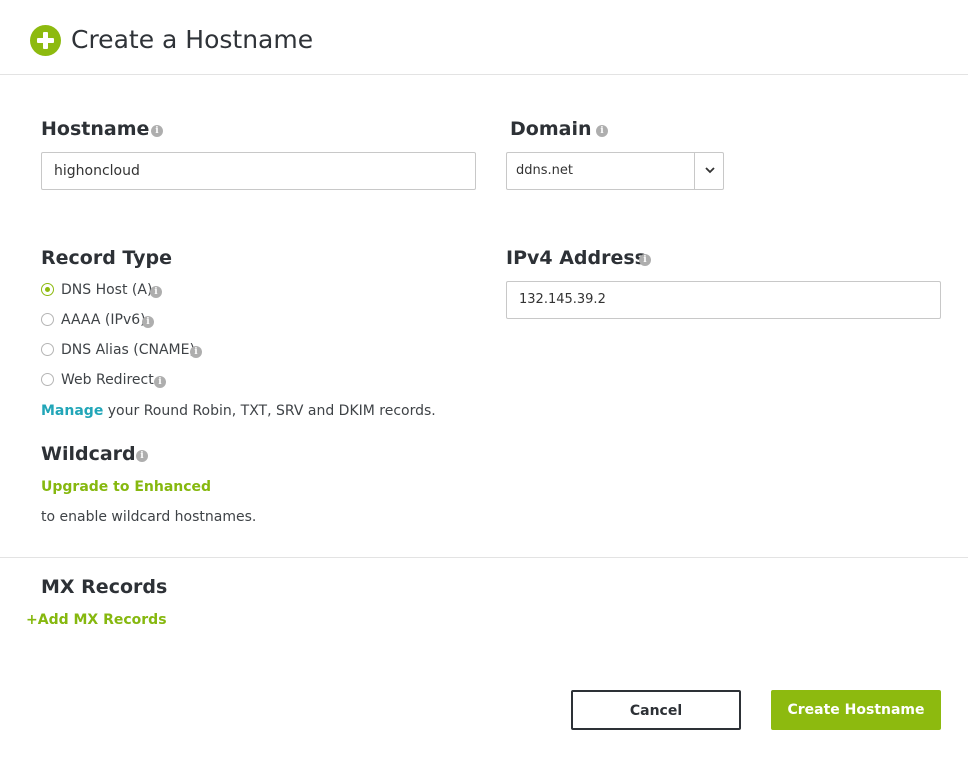 Image resolution: width=968 pixels, height=764 pixels. I want to click on wildcard-info-icon, so click(142, 456).